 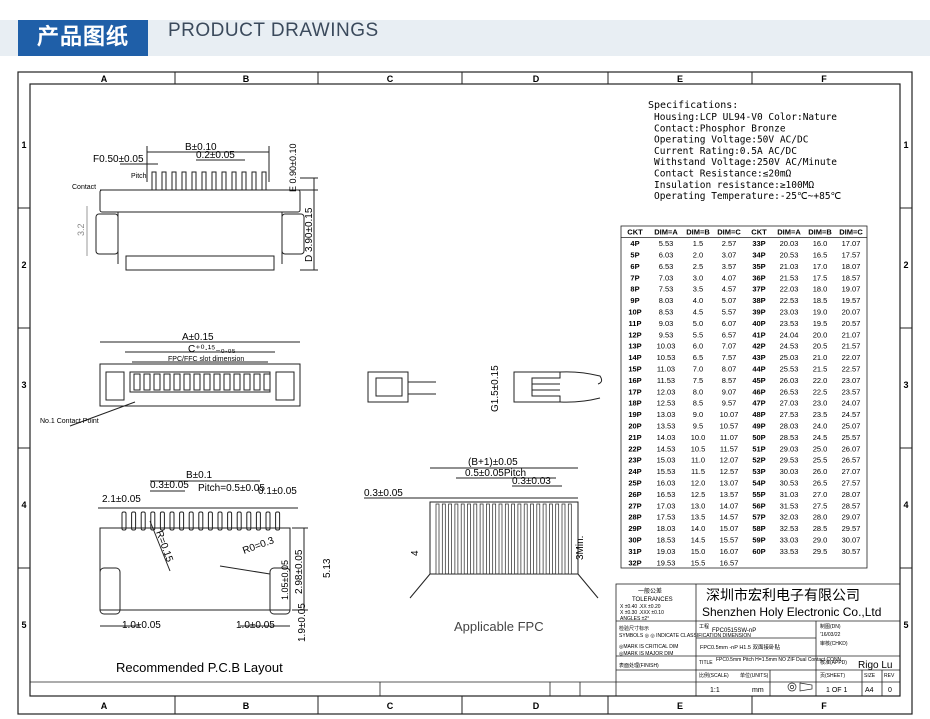 What do you see at coordinates (634, 619) in the screenshot?
I see `tol-line3: ANGLES ±2°` at bounding box center [634, 619].